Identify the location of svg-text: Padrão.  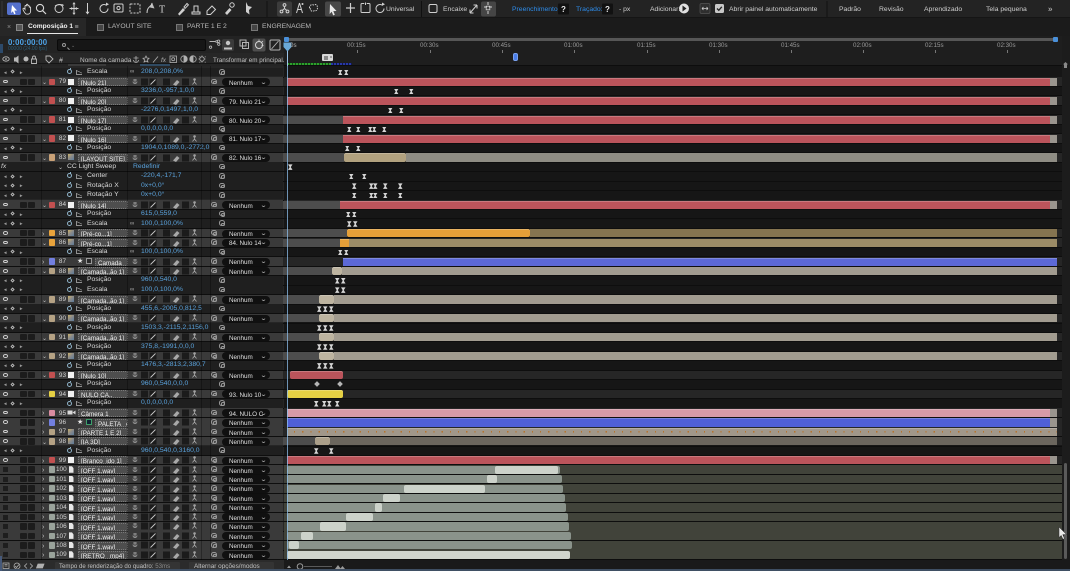
(850, 9).